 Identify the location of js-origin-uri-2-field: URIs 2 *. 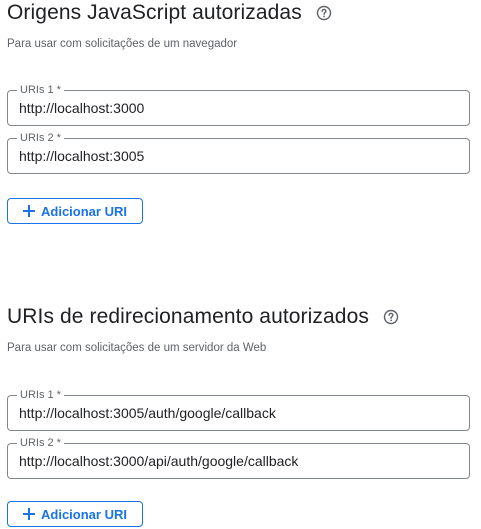
(238, 152).